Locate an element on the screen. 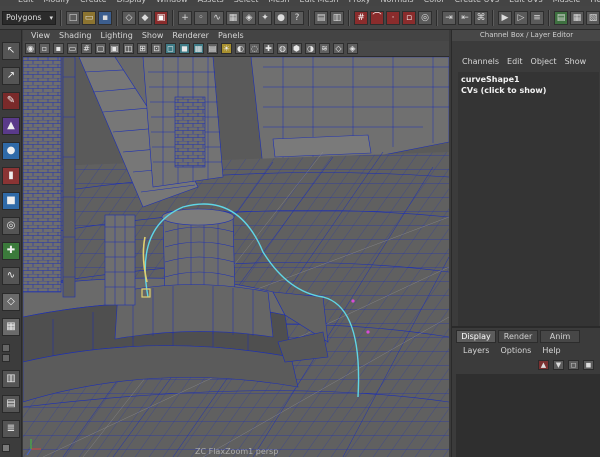 This screenshot has width=600, height=457. panel-divider is located at coordinates (526, 327).